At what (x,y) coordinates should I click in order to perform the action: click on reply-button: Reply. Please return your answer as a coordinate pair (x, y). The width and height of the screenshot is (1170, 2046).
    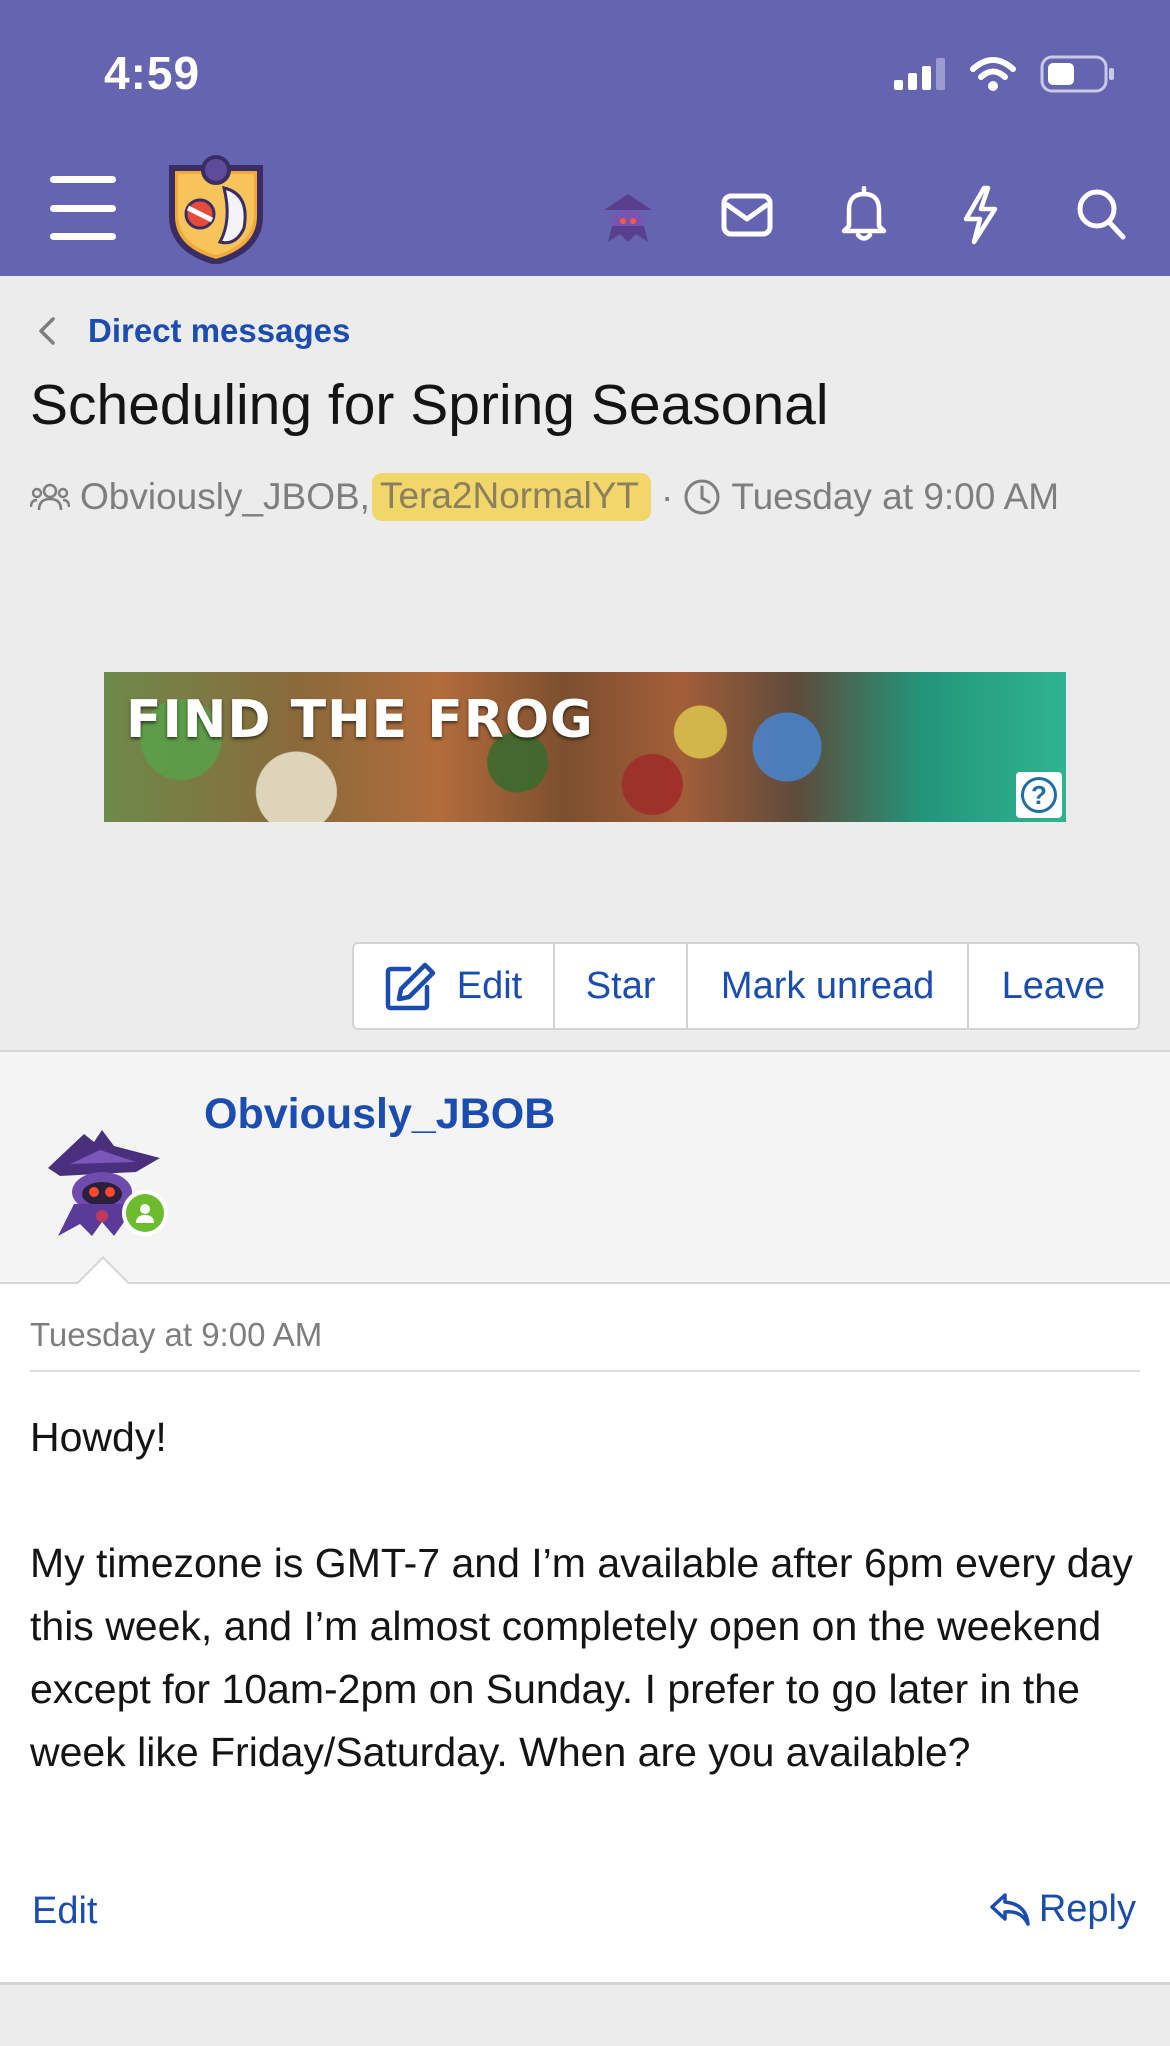
    Looking at the image, I should click on (1062, 1909).